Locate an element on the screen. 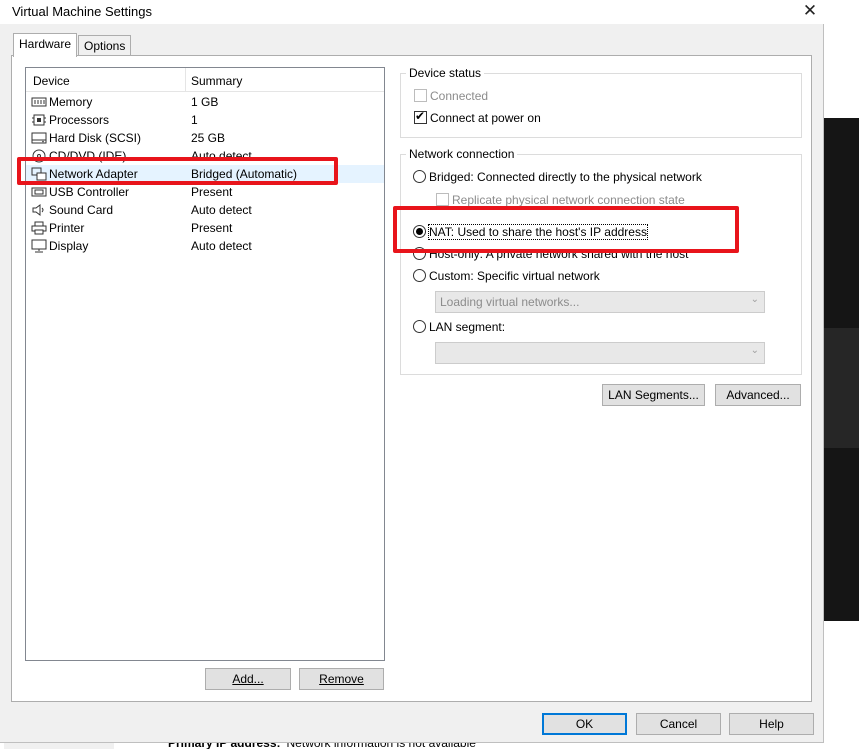 The image size is (859, 749). column-header-summary: Summary is located at coordinates (216, 81).